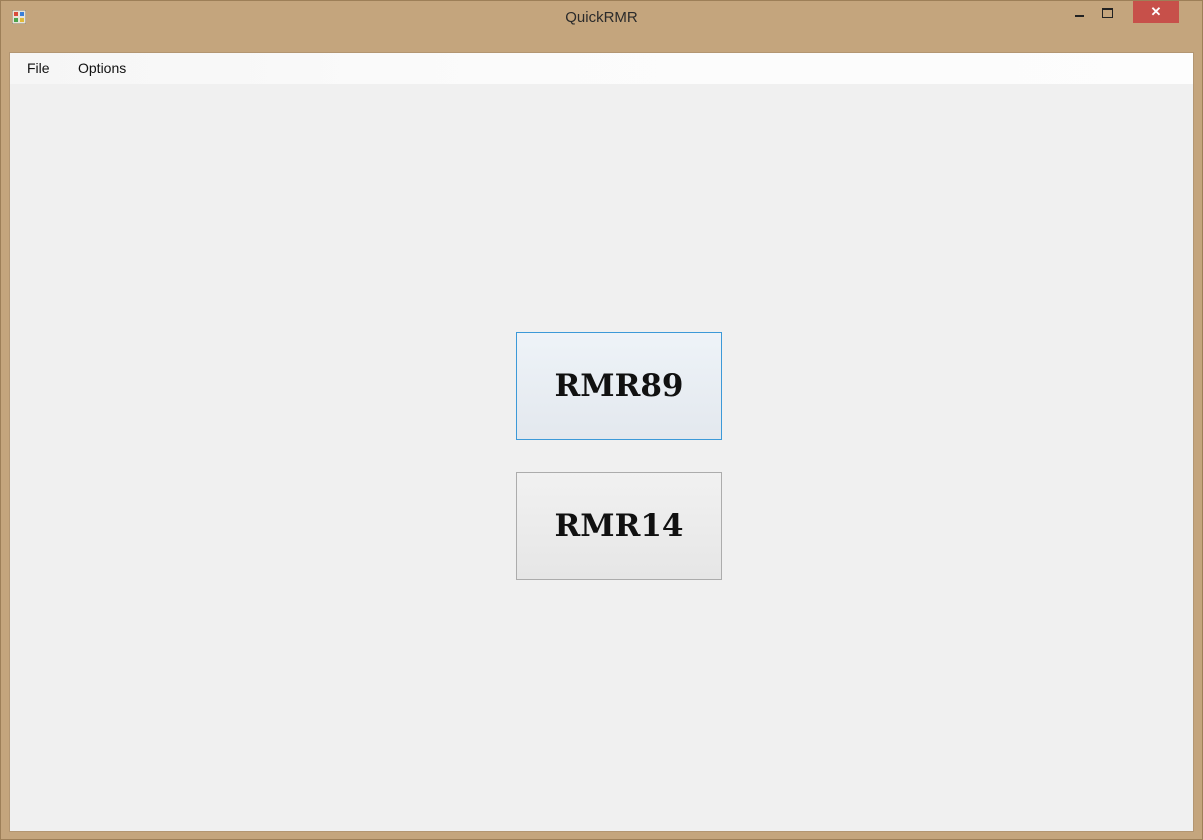 The width and height of the screenshot is (1203, 840). I want to click on minimize-icon, so click(1079, 15).